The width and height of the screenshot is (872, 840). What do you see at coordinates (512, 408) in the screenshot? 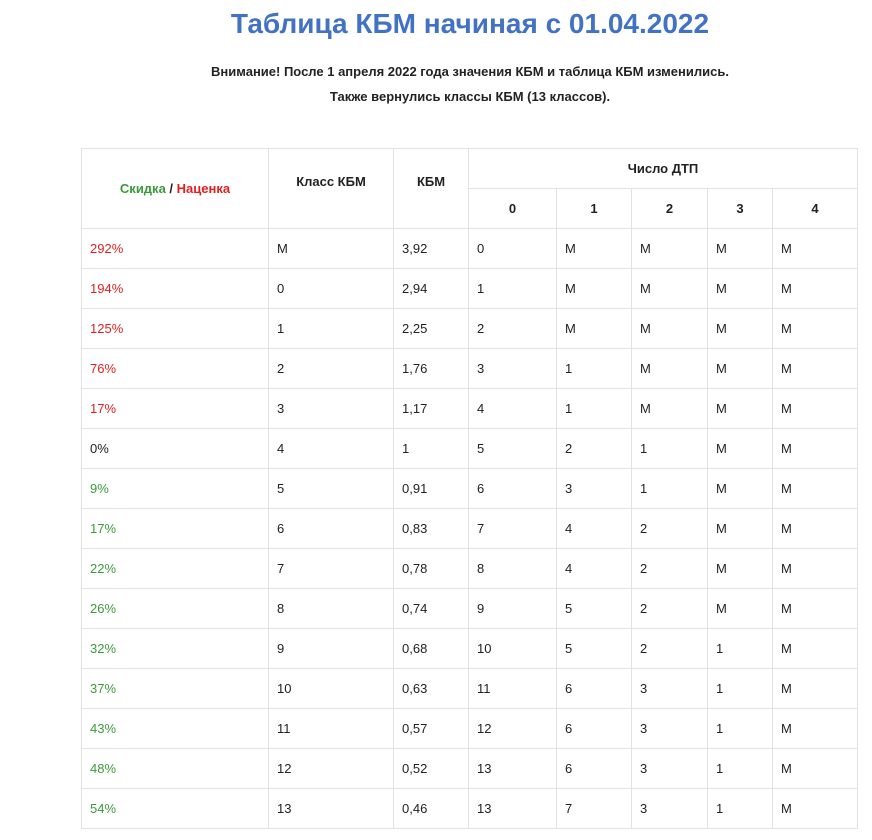
I see `cell-accidents-0: 4` at bounding box center [512, 408].